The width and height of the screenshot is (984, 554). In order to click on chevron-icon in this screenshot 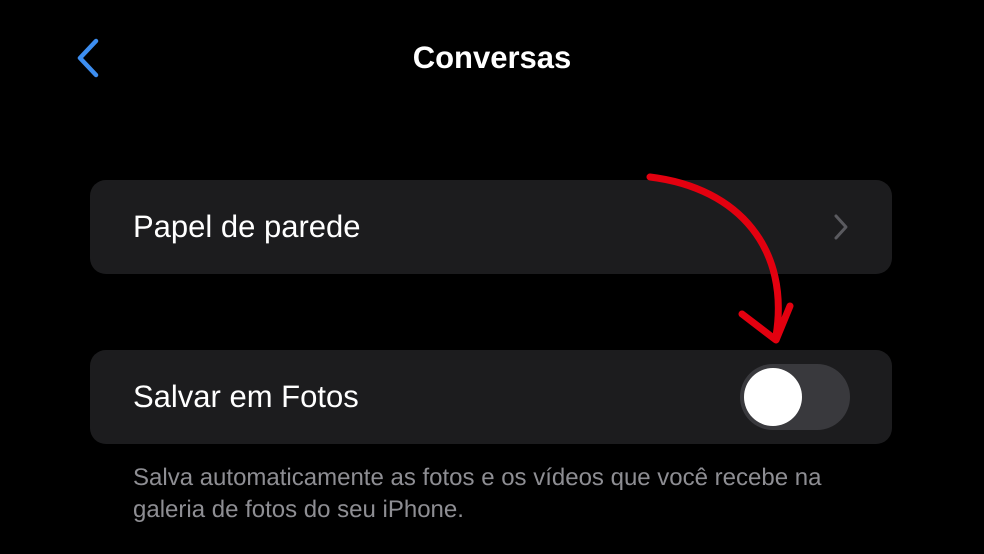, I will do `click(841, 227)`.